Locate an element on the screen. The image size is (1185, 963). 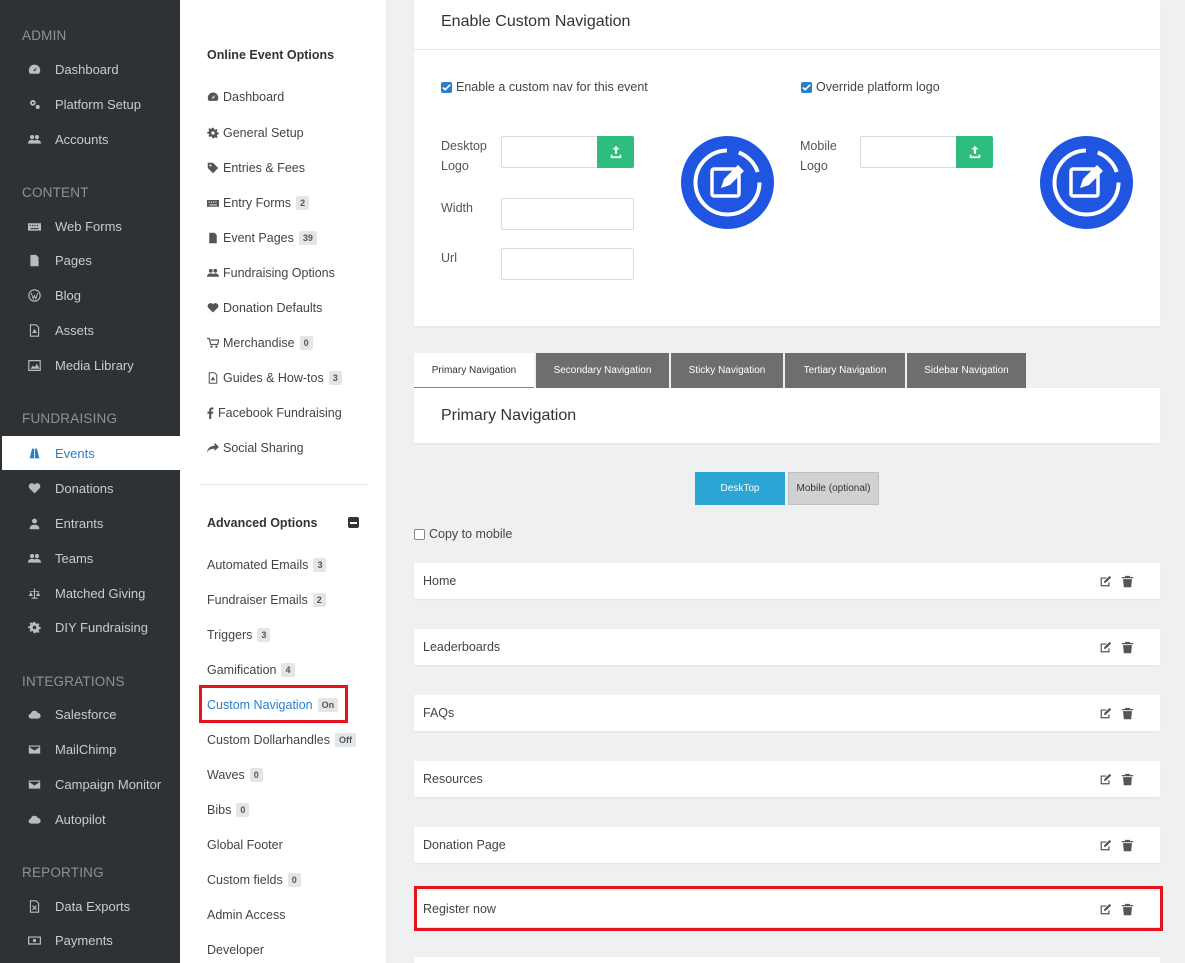
option-developer: Developer is located at coordinates (235, 950).